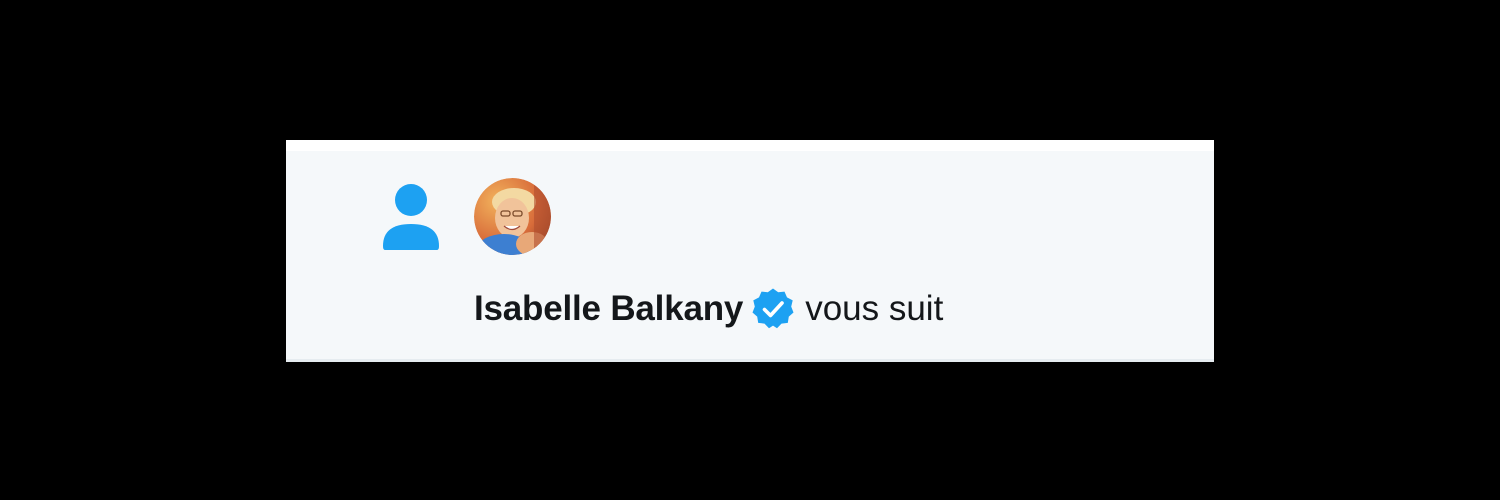 This screenshot has height=500, width=1500. I want to click on avatar, so click(512, 216).